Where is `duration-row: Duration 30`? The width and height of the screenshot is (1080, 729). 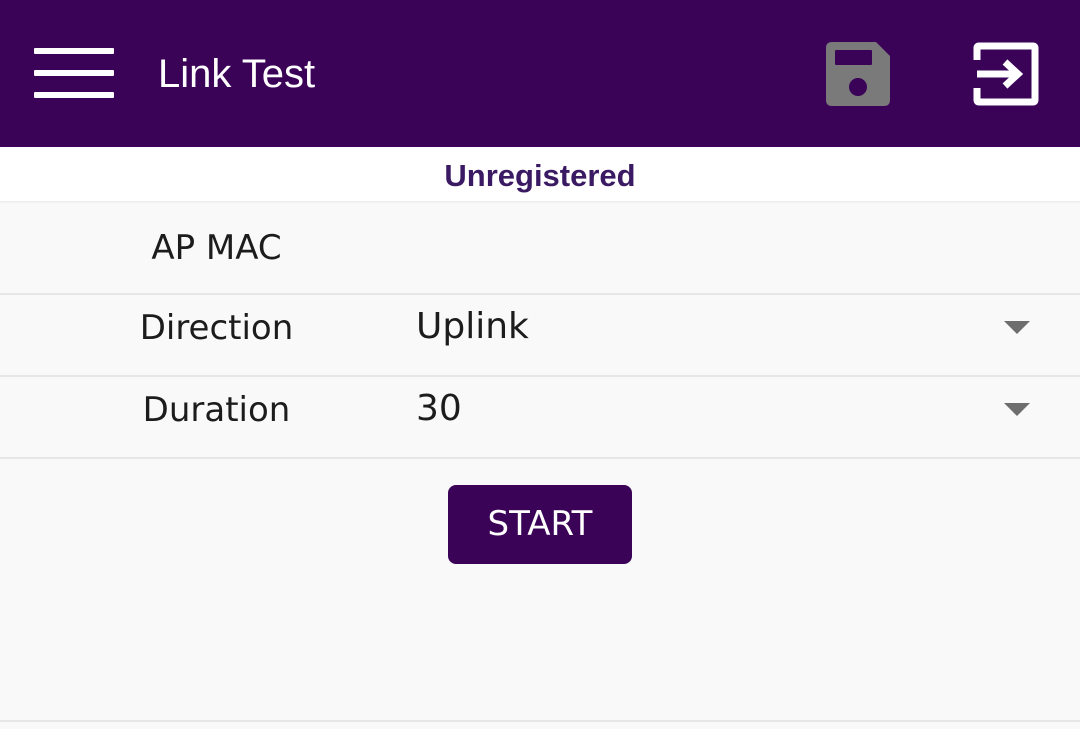
duration-row: Duration 30 is located at coordinates (540, 418).